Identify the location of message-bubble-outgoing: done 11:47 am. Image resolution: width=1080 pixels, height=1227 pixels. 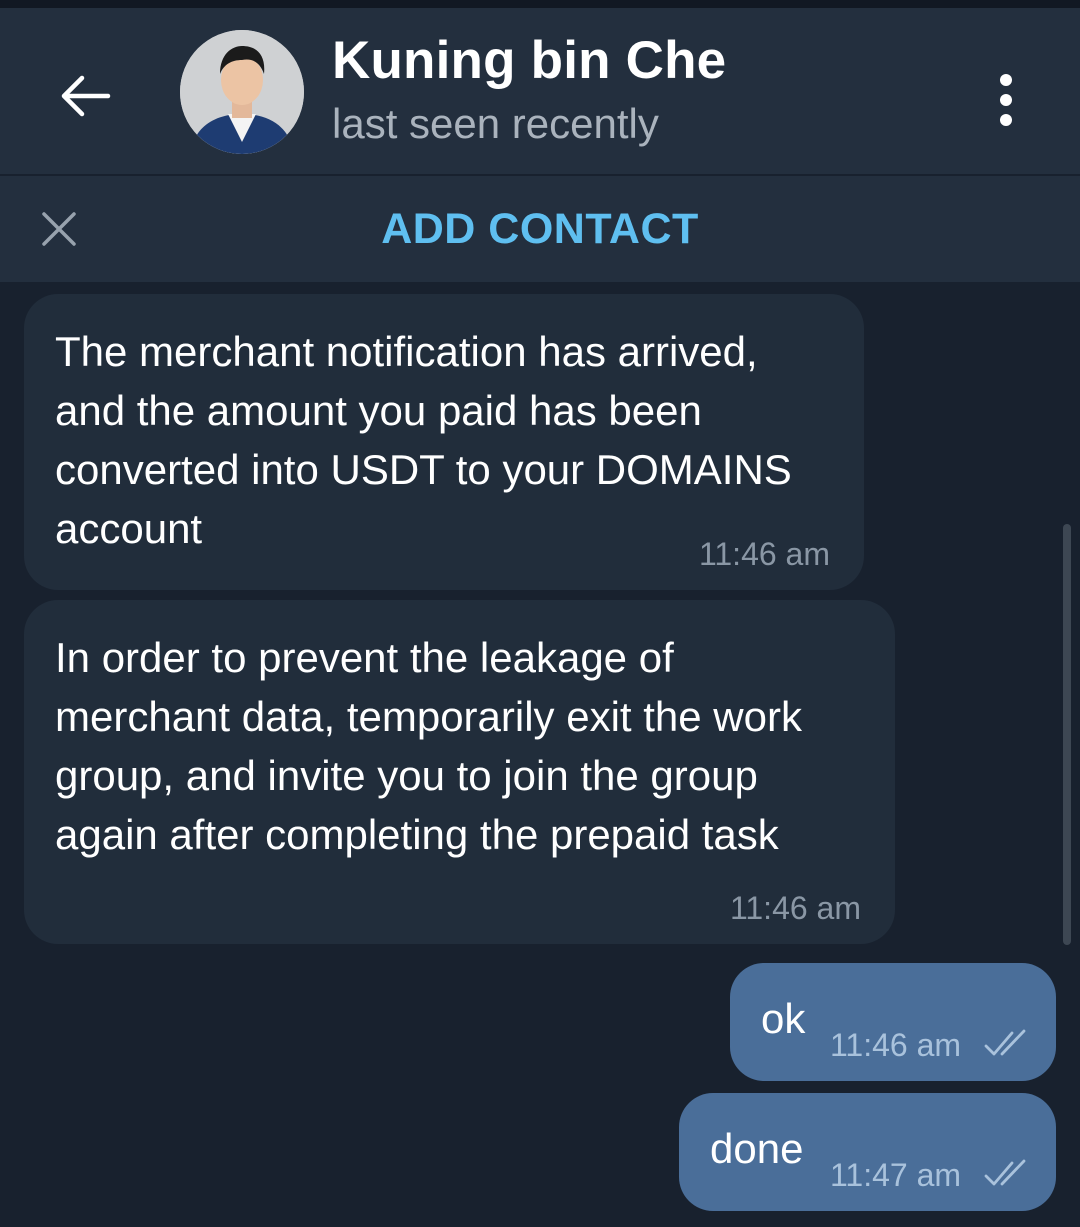
(867, 1152).